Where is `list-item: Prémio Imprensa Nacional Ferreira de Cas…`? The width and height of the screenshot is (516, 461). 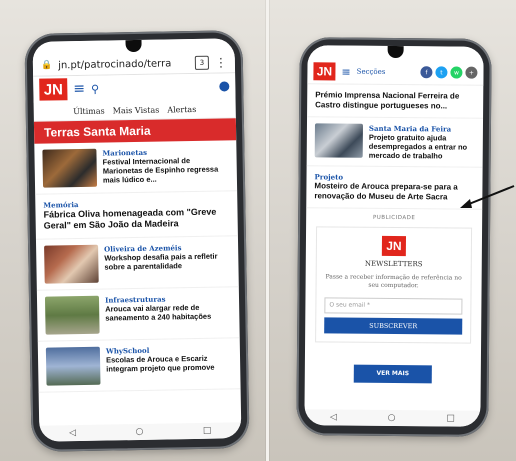 list-item: Prémio Imprensa Nacional Ferreira de Cas… is located at coordinates (395, 101).